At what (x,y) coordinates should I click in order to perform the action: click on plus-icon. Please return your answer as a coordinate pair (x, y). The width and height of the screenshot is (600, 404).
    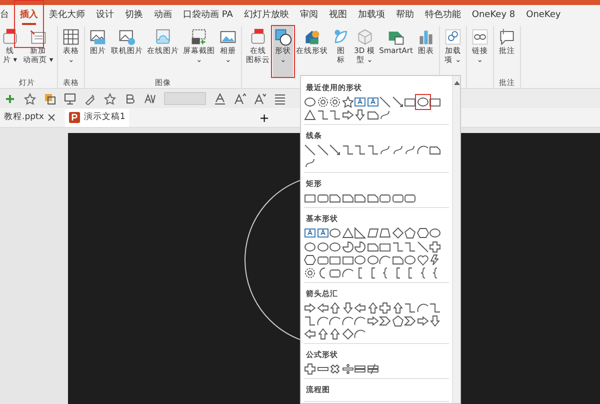
    Looking at the image, I should click on (10, 98).